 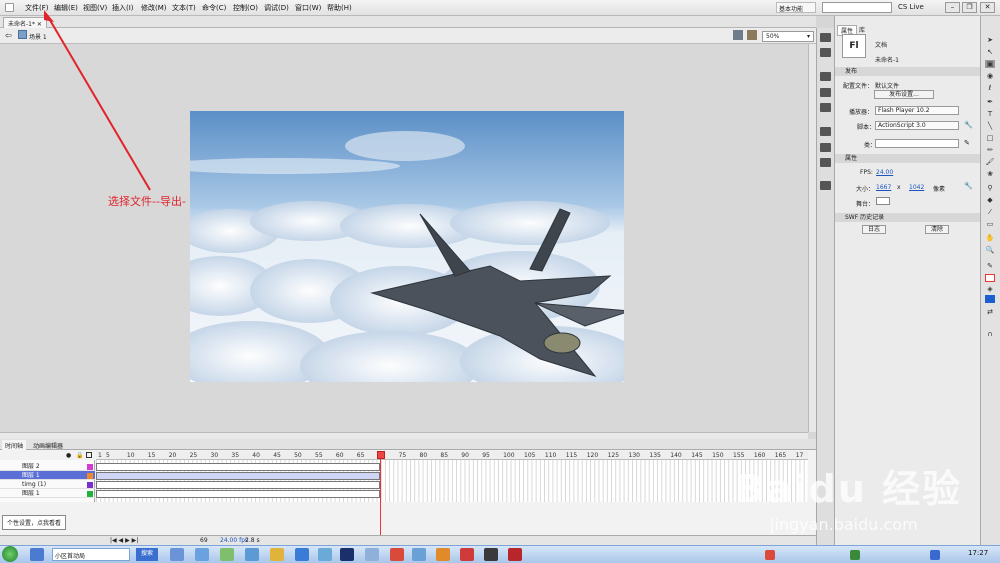 I want to click on clear-button: 清除, so click(x=937, y=229).